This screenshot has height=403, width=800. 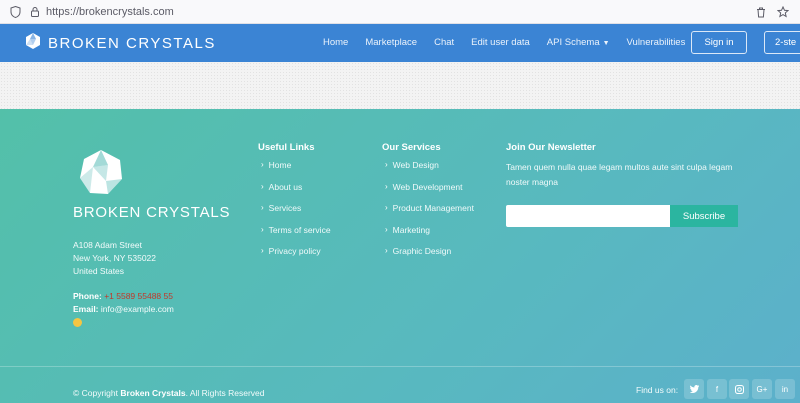 I want to click on service-link: › Web Design, so click(x=428, y=171).